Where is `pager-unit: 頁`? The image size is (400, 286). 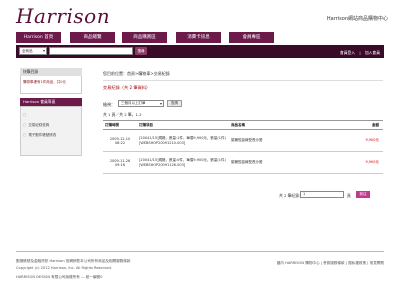
pager-unit: 頁 is located at coordinates (349, 195).